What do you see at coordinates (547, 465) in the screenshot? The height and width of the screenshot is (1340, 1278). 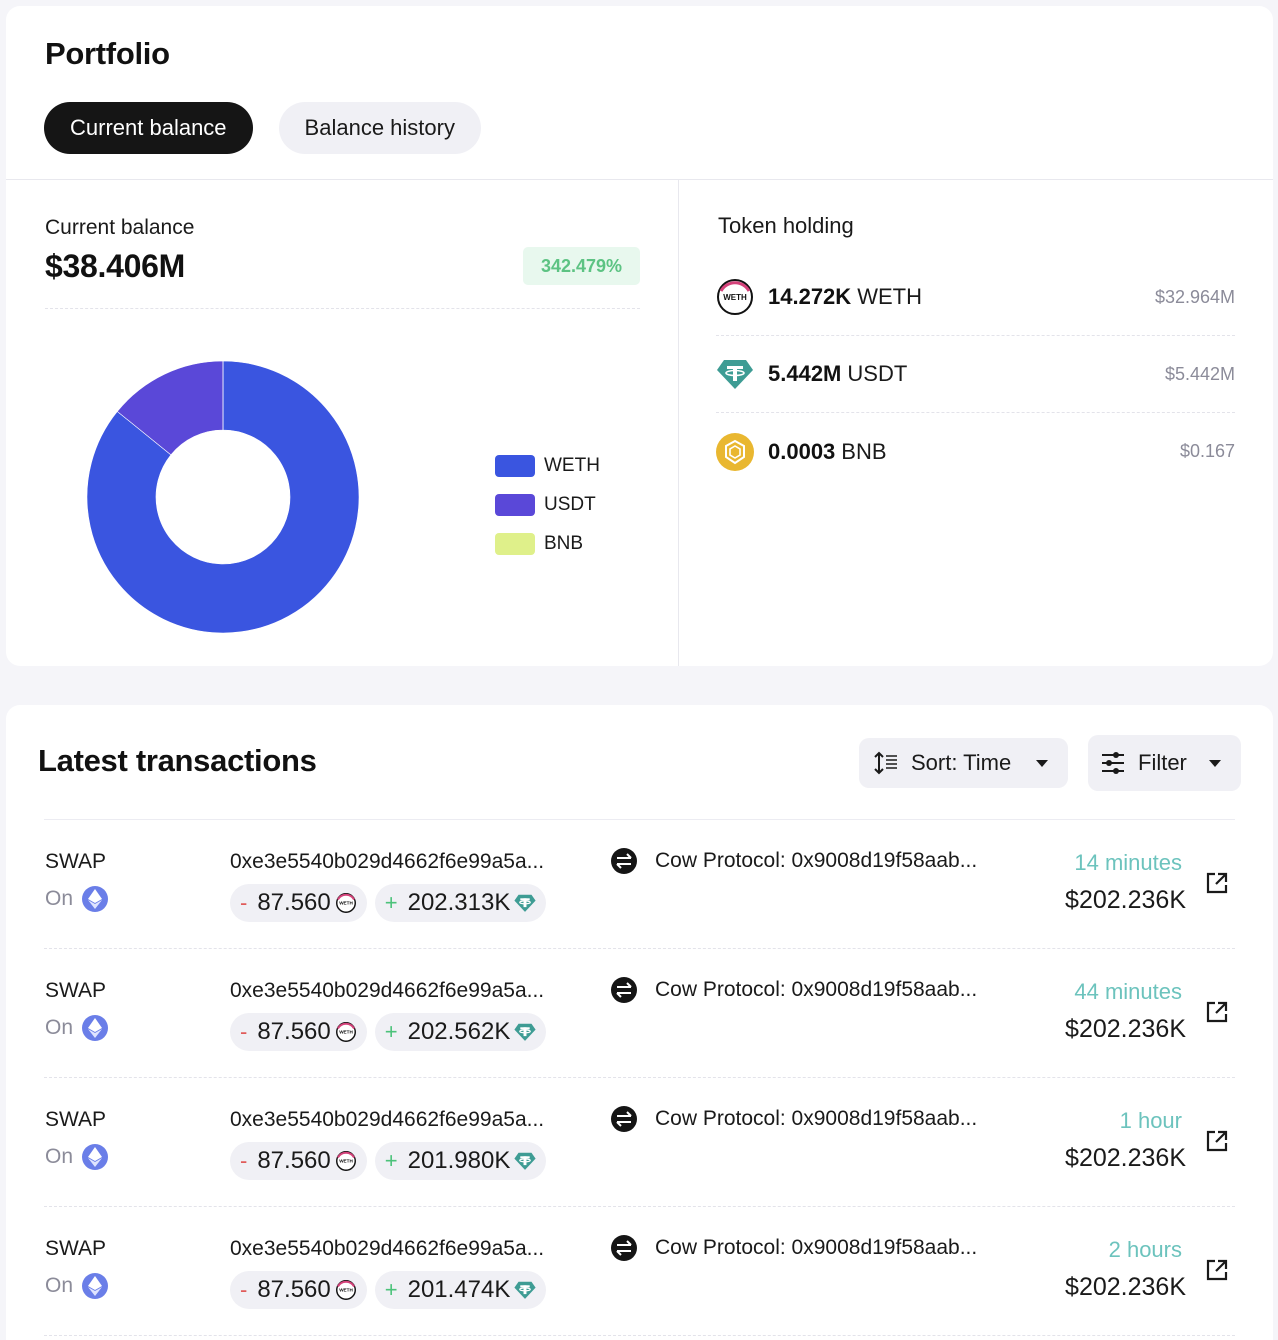 I see `legend-item-weth: WETH` at bounding box center [547, 465].